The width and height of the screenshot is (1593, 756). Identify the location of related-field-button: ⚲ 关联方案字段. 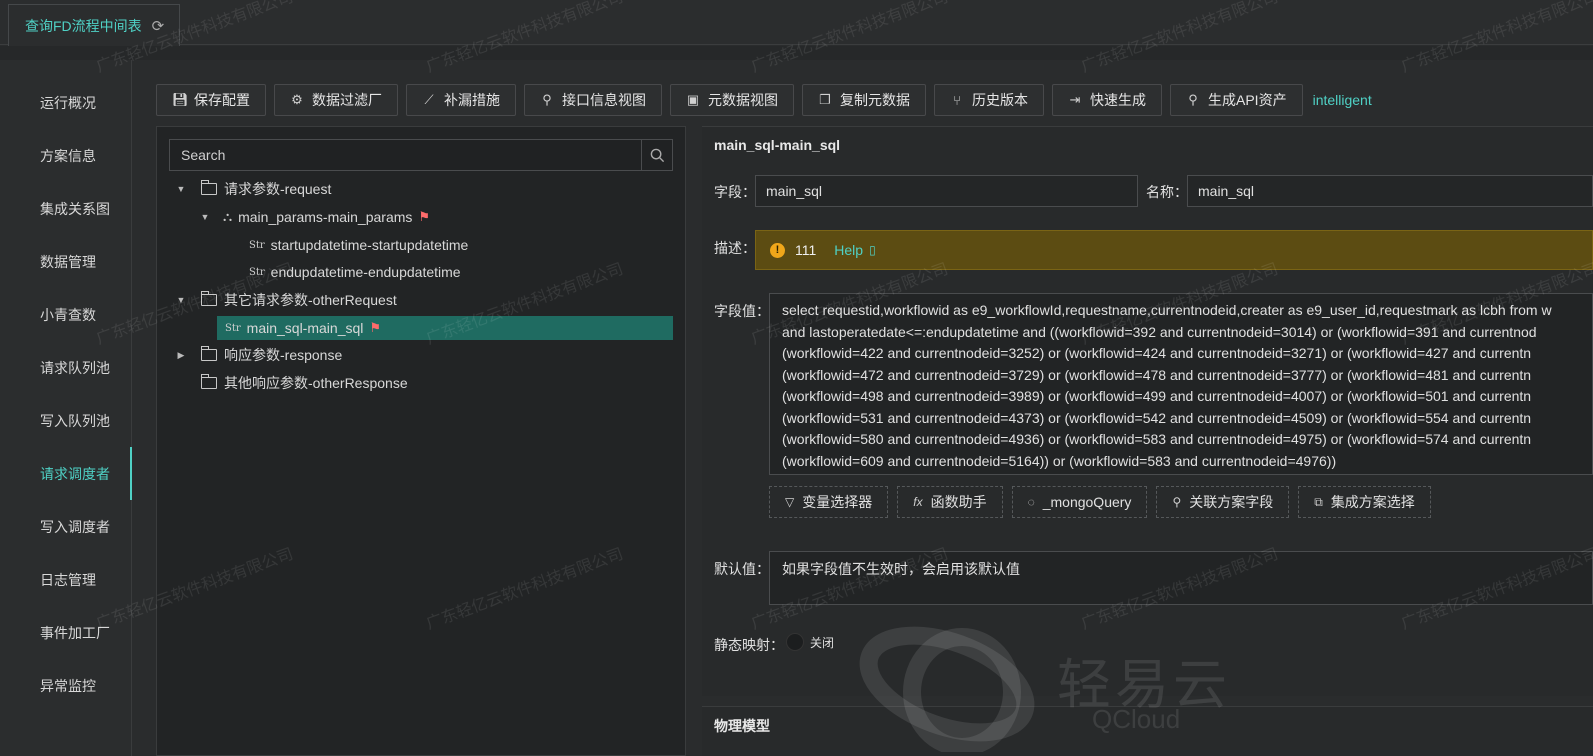
(1223, 502).